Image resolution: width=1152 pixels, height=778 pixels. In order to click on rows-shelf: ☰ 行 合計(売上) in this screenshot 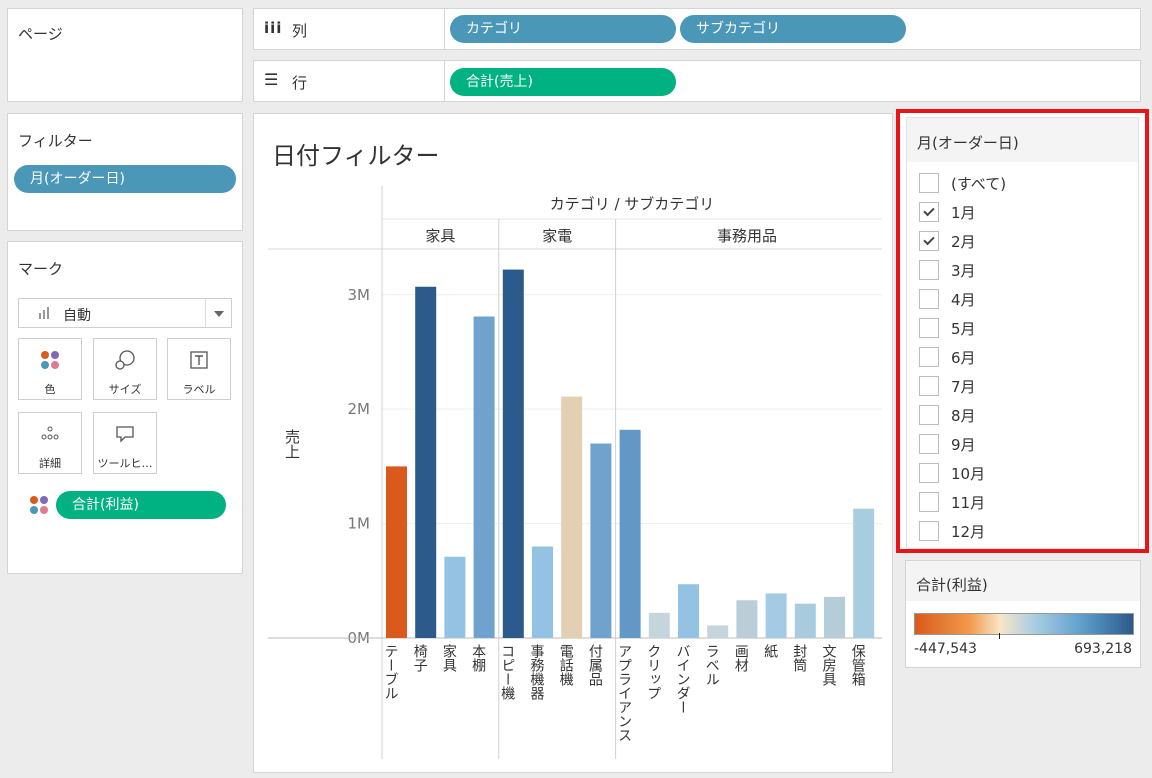, I will do `click(697, 81)`.